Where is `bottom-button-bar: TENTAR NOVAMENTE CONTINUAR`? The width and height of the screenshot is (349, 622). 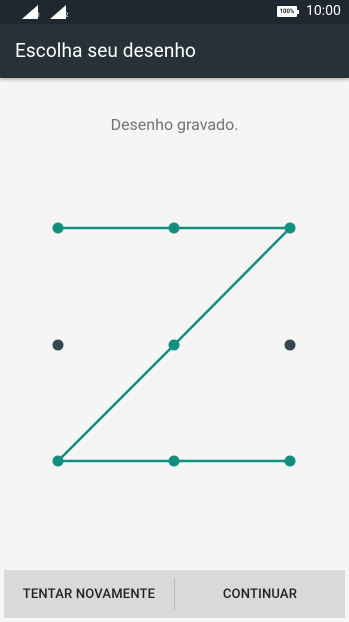 bottom-button-bar: TENTAR NOVAMENTE CONTINUAR is located at coordinates (174, 594).